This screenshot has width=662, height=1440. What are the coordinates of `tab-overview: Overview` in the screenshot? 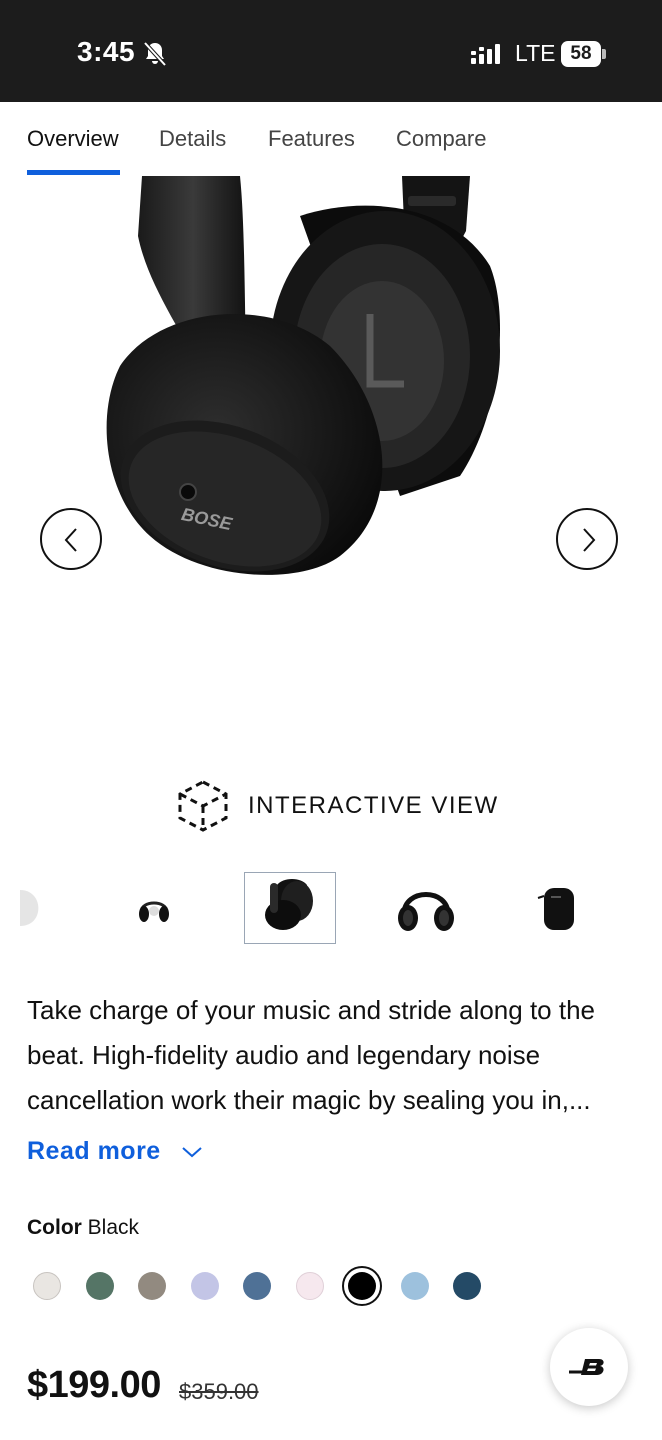 It's located at (73, 139).